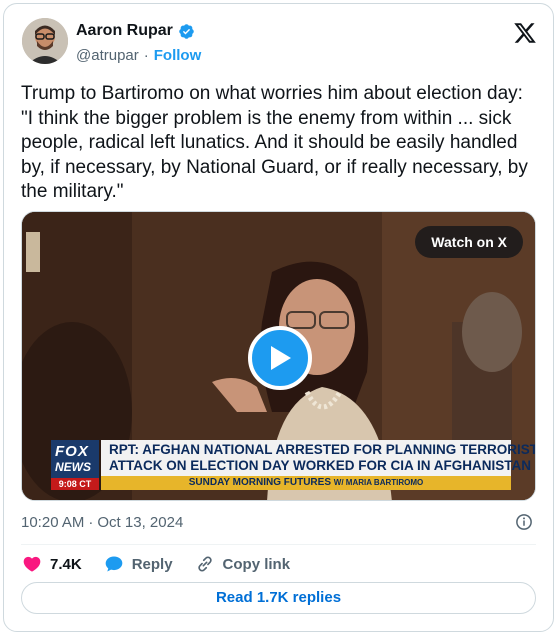 The width and height of the screenshot is (557, 635). Describe the element at coordinates (66, 564) in the screenshot. I see `like-count: 7.4K` at that location.